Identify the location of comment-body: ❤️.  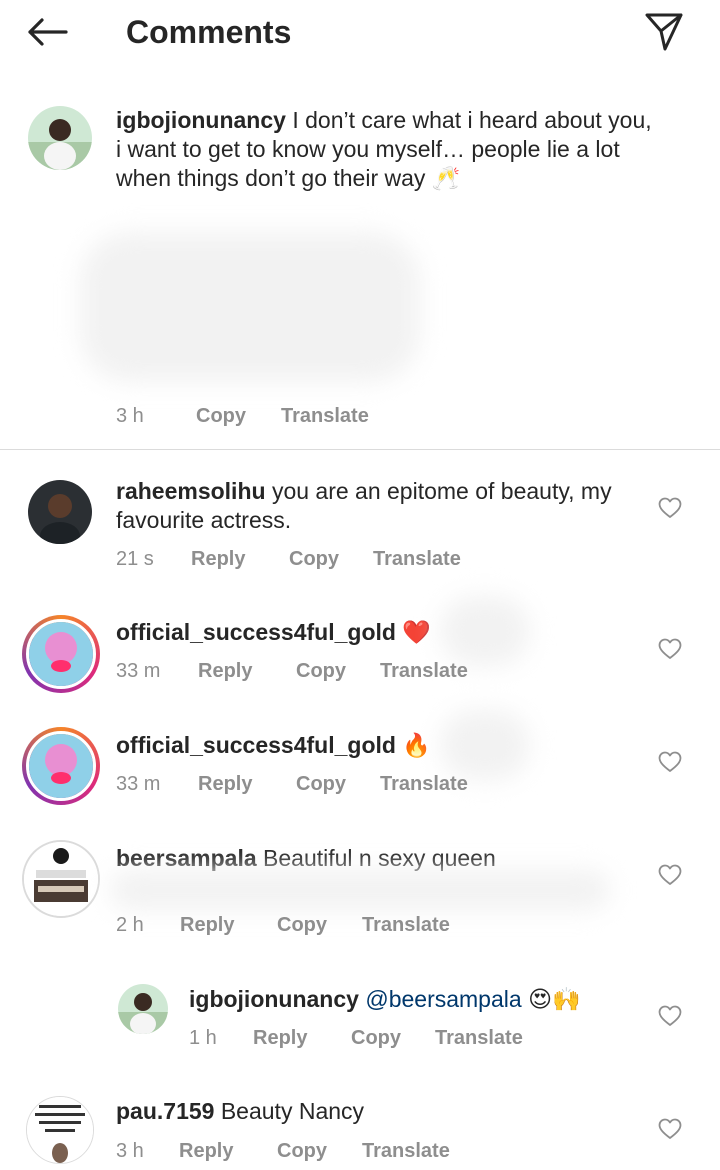
(416, 632).